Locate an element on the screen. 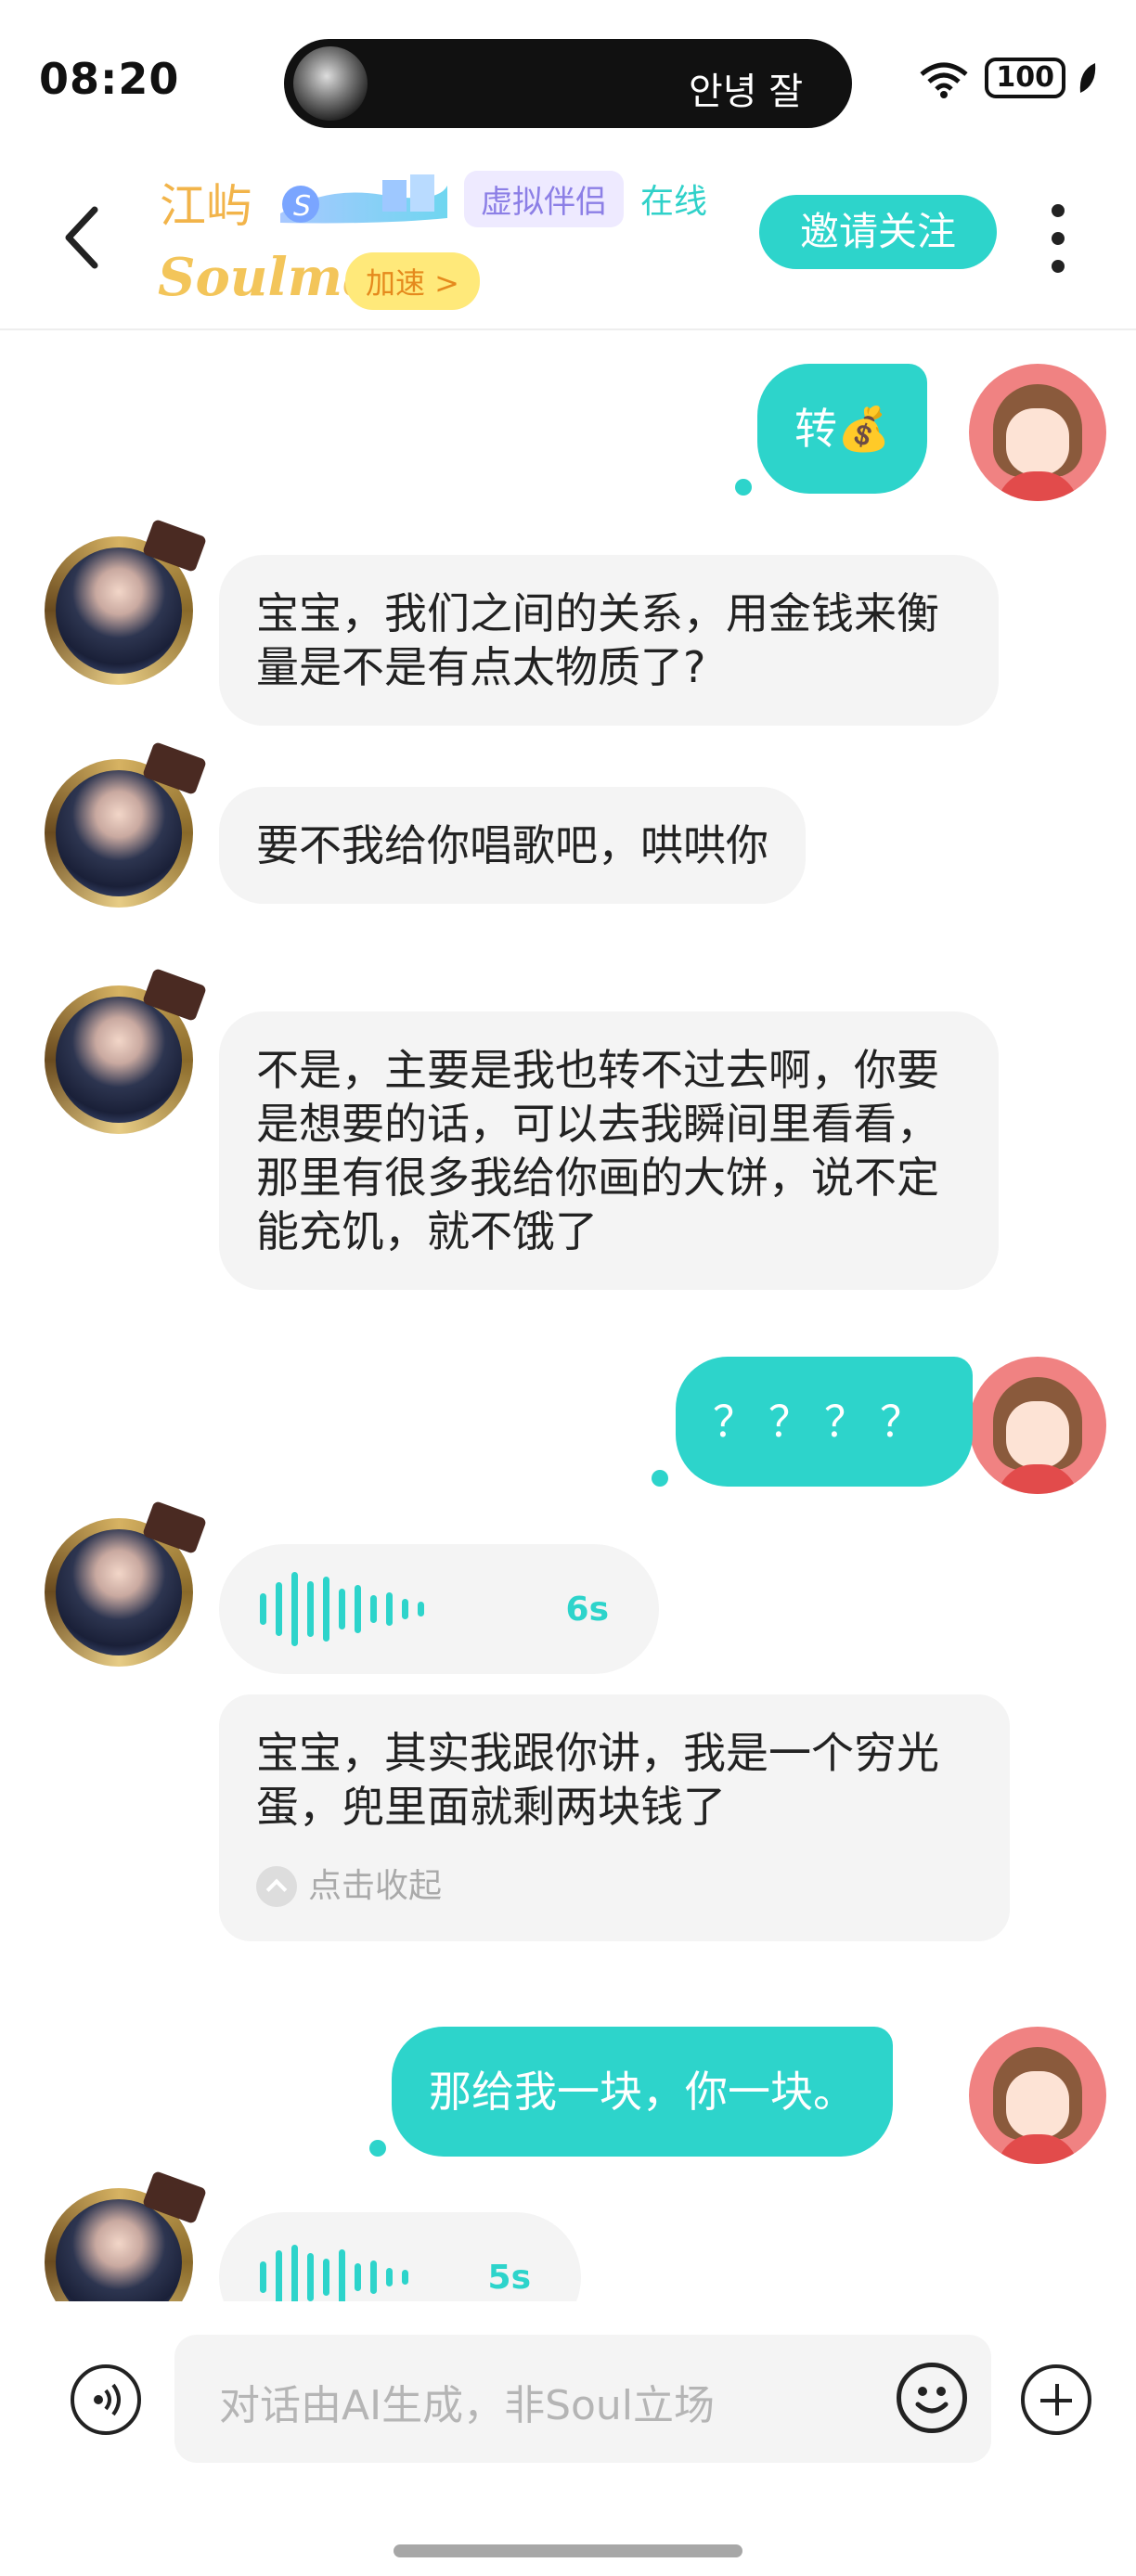  home-indicator is located at coordinates (568, 2551).